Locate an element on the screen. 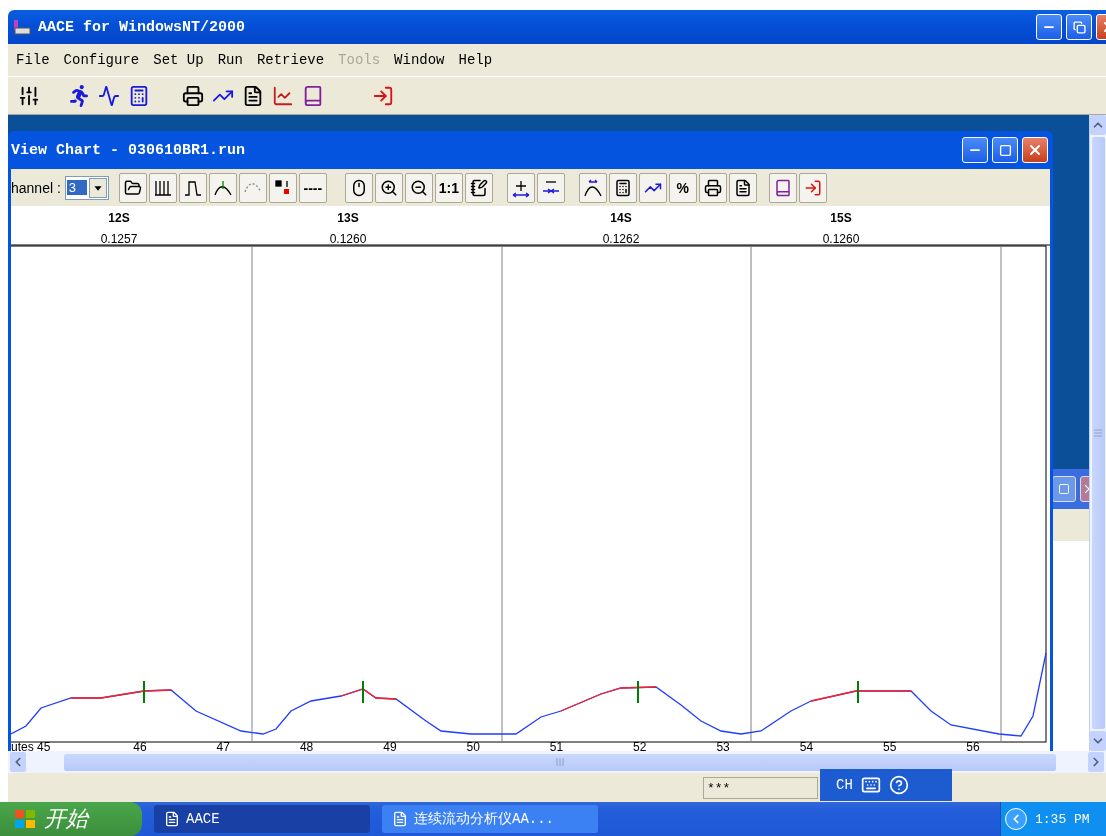  status-field: *** is located at coordinates (760, 788).